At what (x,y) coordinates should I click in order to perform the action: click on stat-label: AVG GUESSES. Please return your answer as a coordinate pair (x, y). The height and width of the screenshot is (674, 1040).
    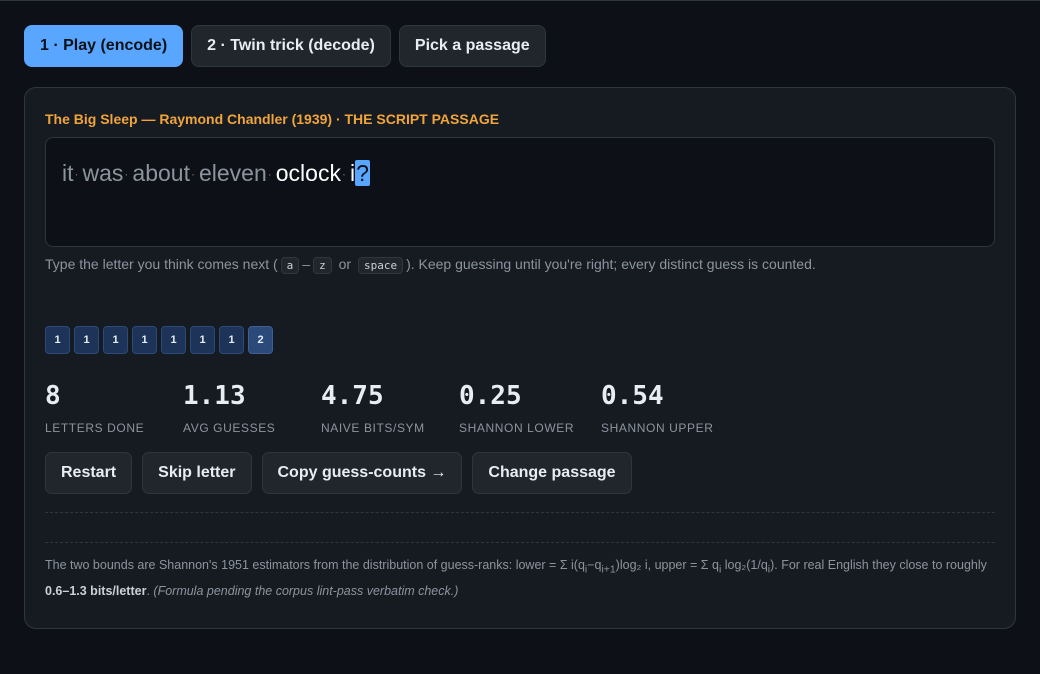
    Looking at the image, I should click on (229, 428).